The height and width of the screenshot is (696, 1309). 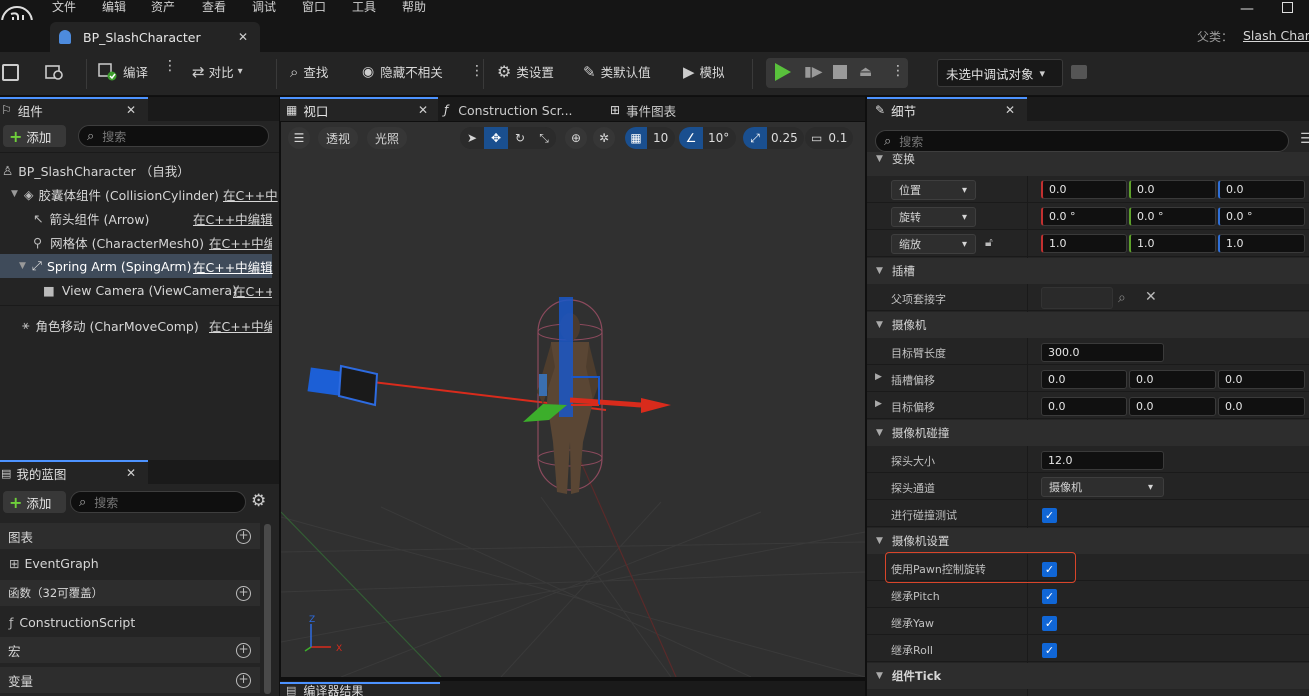 I want to click on tree-item-mesh: ⚲ 网格体 (CharacterMesh0) 在C++中编辑, so click(x=136, y=242).